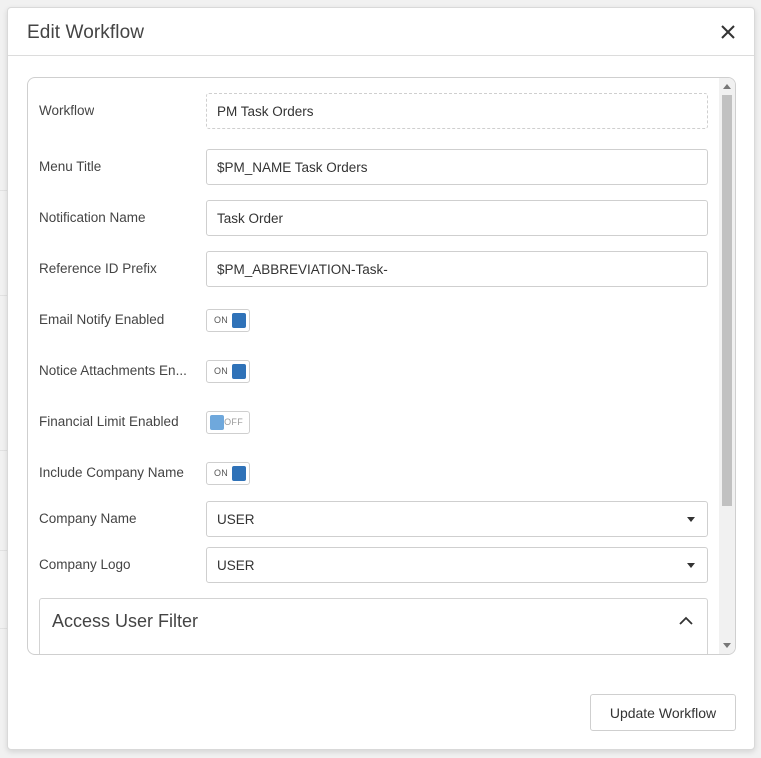 The width and height of the screenshot is (761, 758). Describe the element at coordinates (457, 111) in the screenshot. I see `workflow-field: PM Task Orders` at that location.